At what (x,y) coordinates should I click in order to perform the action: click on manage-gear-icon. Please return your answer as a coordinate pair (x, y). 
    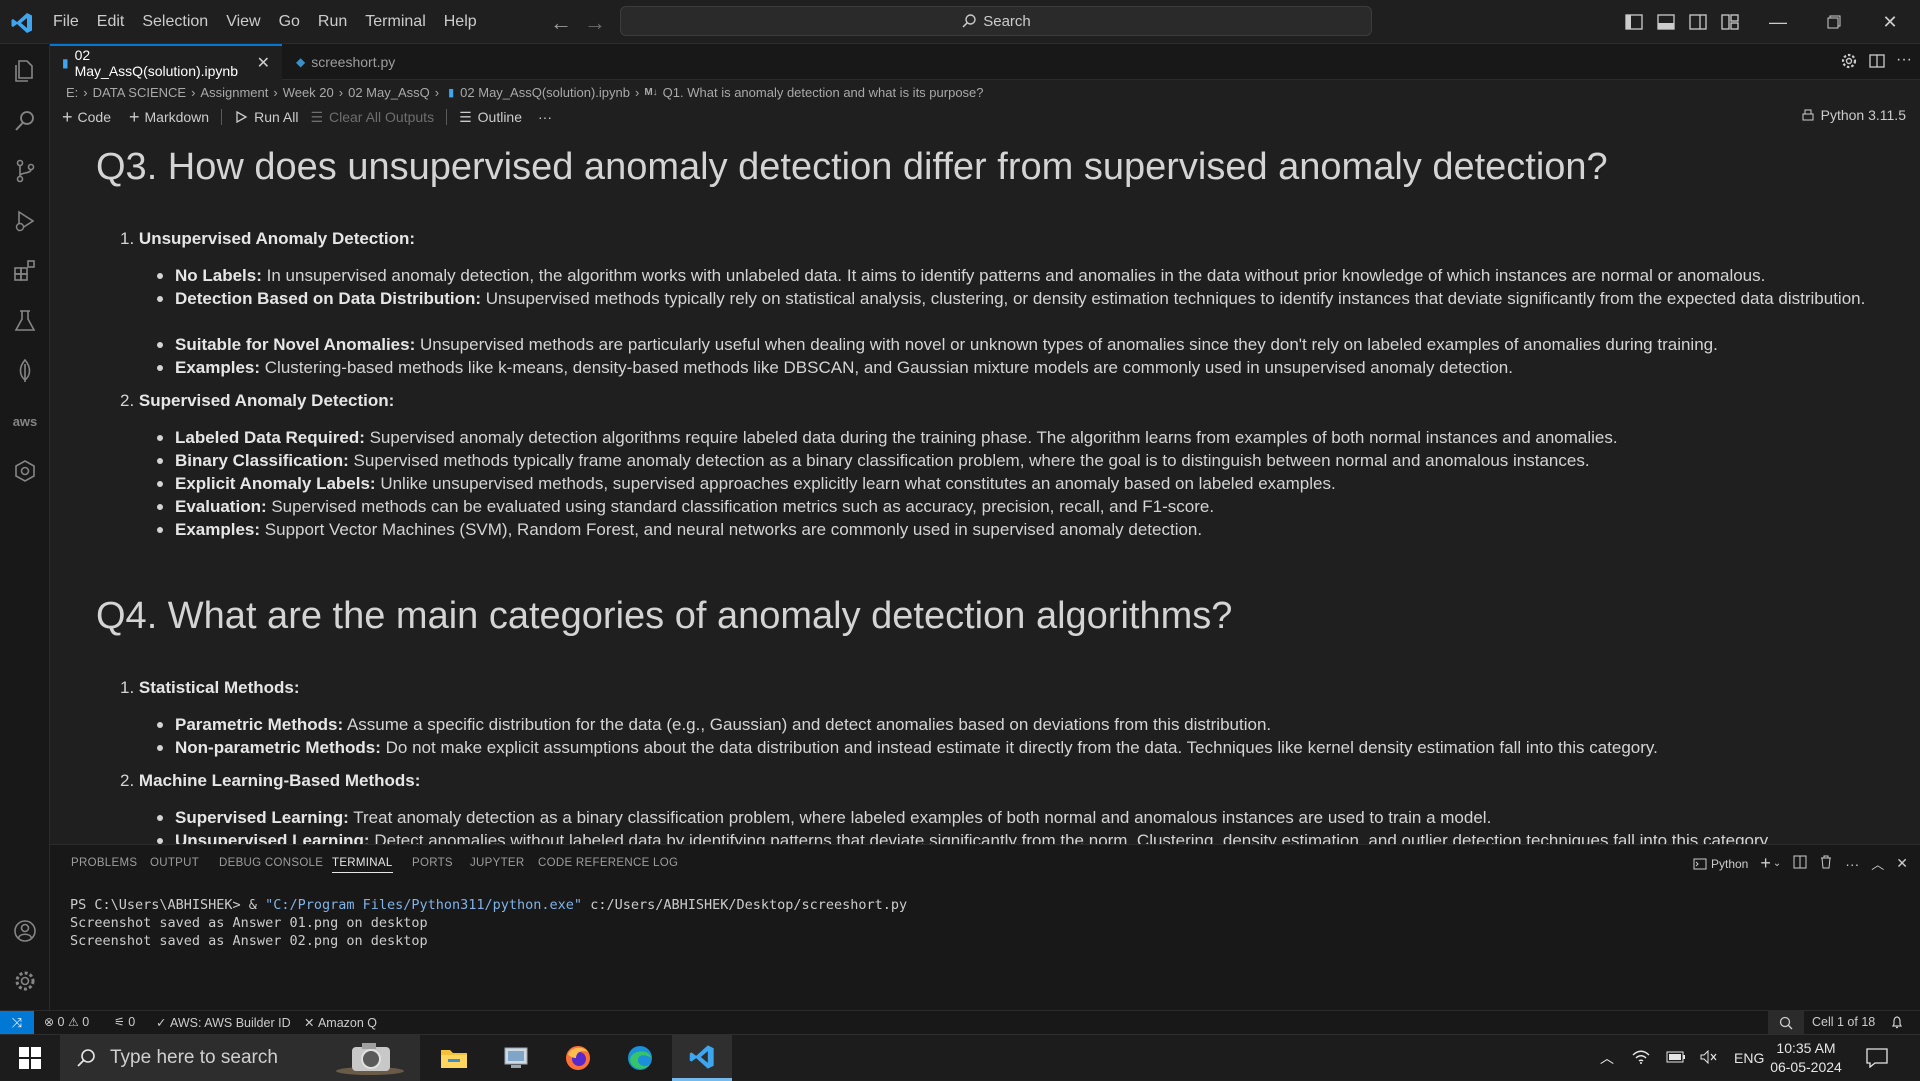
    Looking at the image, I should click on (25, 981).